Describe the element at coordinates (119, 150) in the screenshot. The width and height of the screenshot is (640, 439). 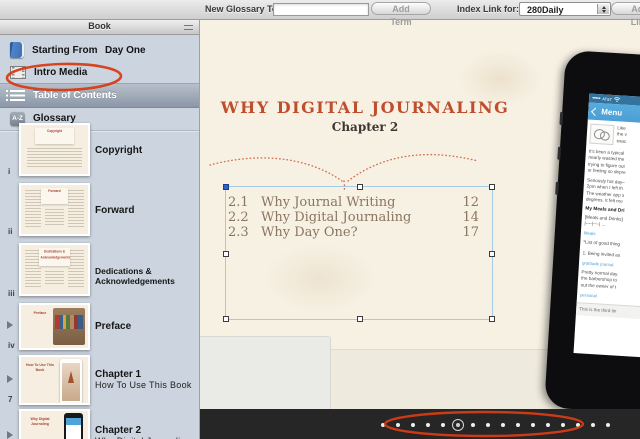
I see `page-label: Copyright` at that location.